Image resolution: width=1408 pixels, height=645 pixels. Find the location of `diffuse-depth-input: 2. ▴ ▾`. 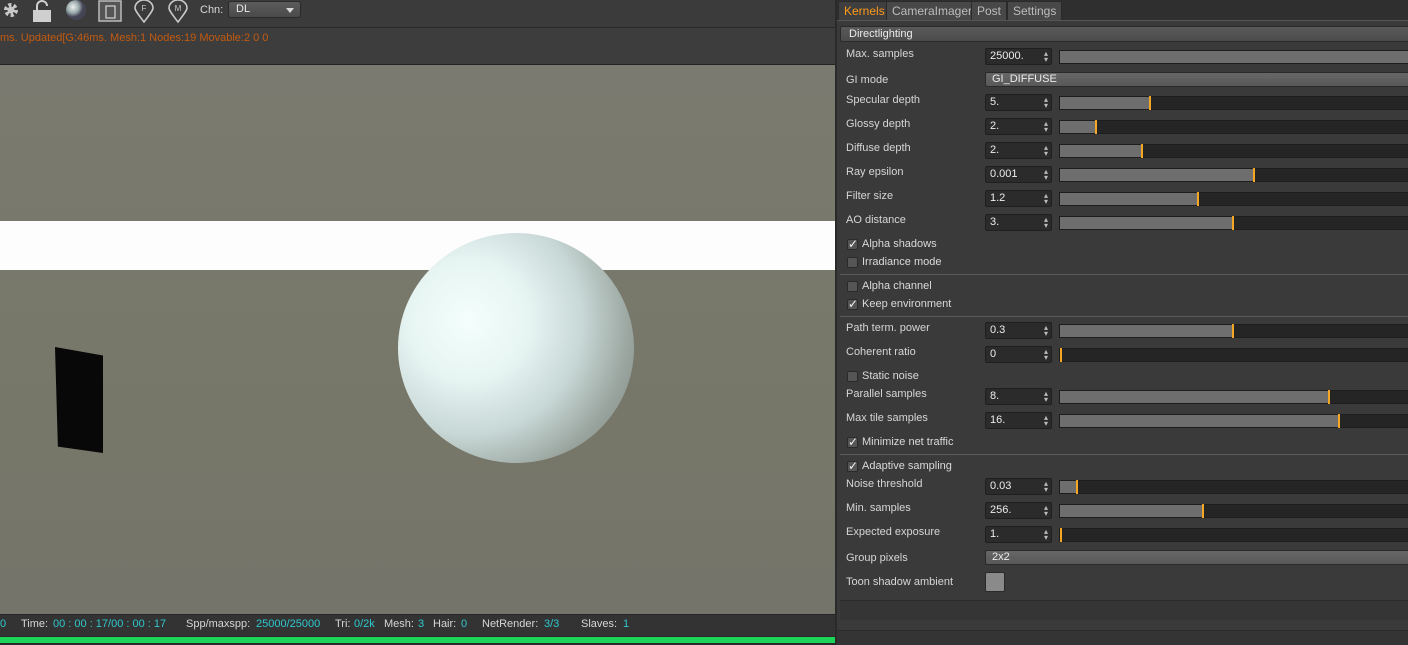

diffuse-depth-input: 2. ▴ ▾ is located at coordinates (1018, 150).